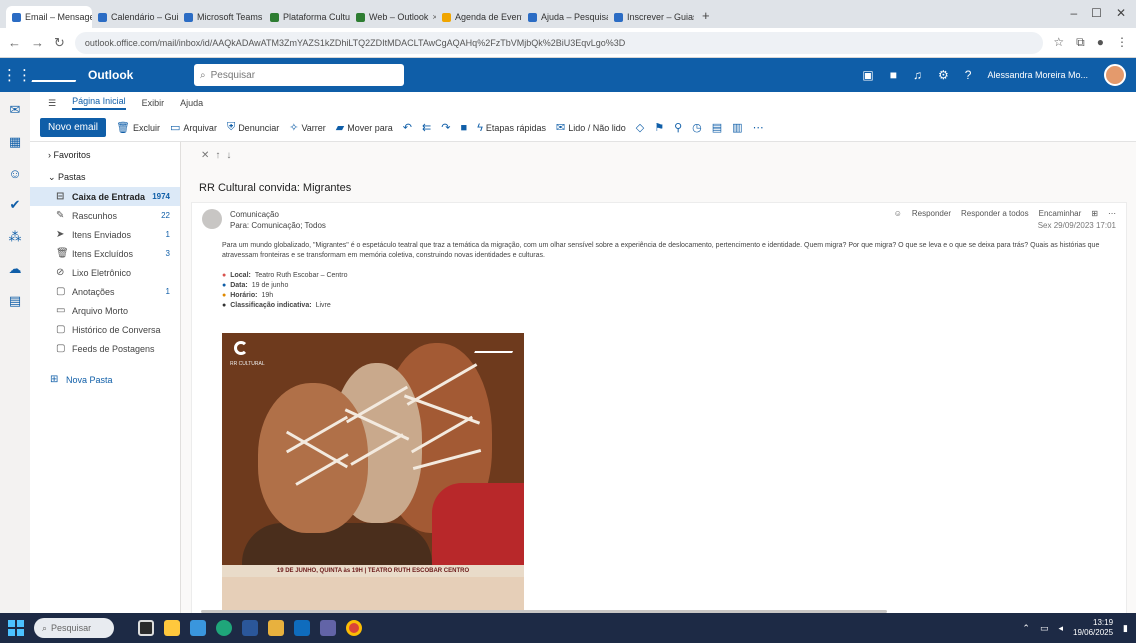  Describe the element at coordinates (931, 213) in the screenshot. I see `reply-button: Responder` at that location.